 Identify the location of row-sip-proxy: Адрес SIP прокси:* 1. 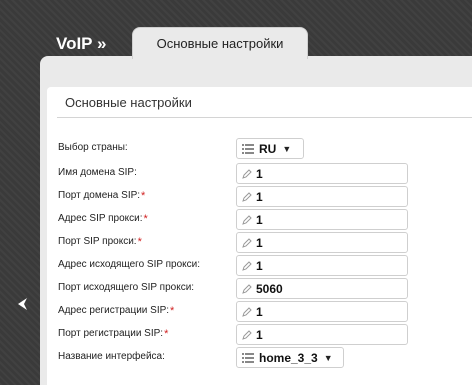
(265, 219).